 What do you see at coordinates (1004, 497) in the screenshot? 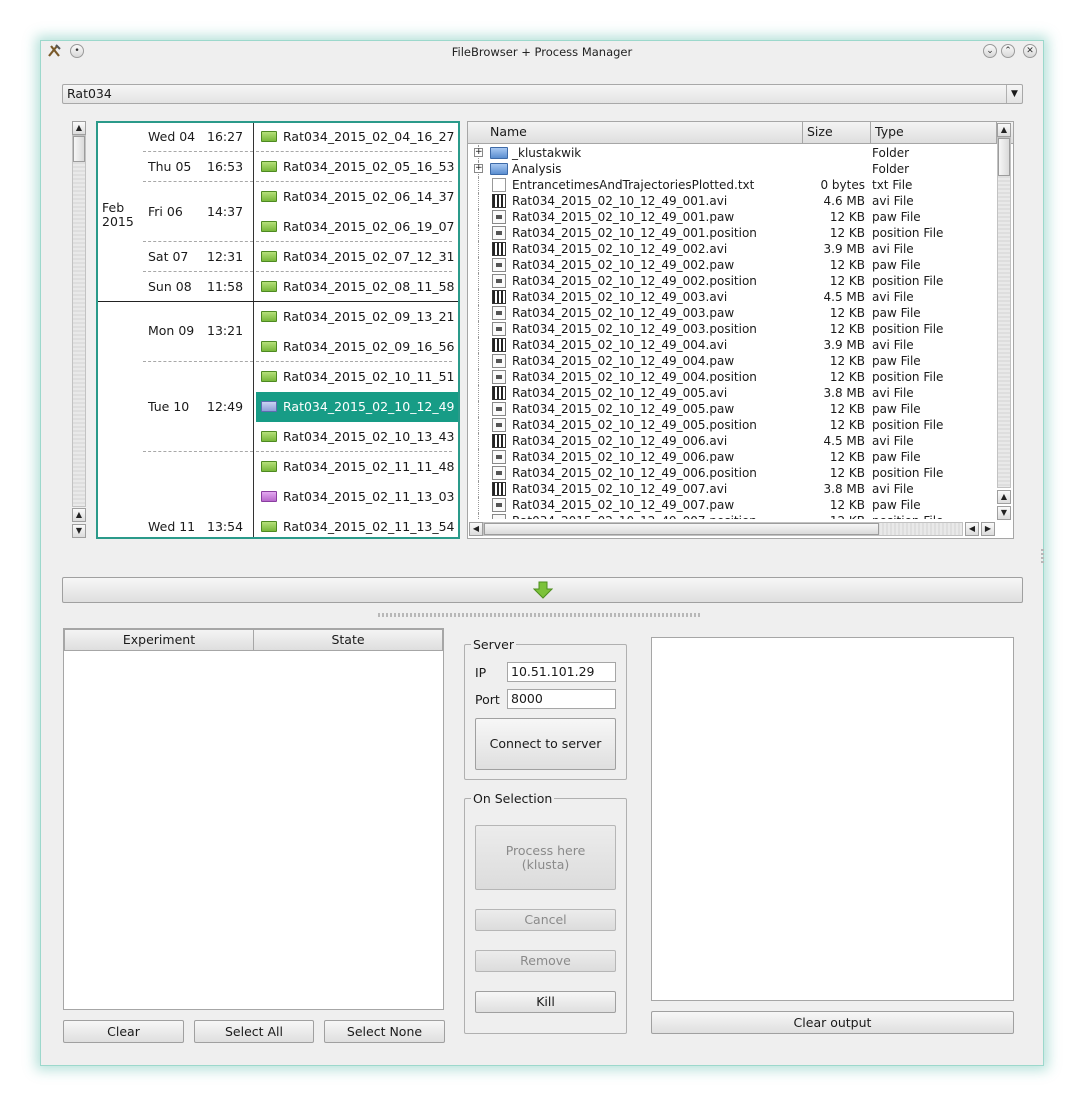
I see `files-scroll-up: ▲` at bounding box center [1004, 497].